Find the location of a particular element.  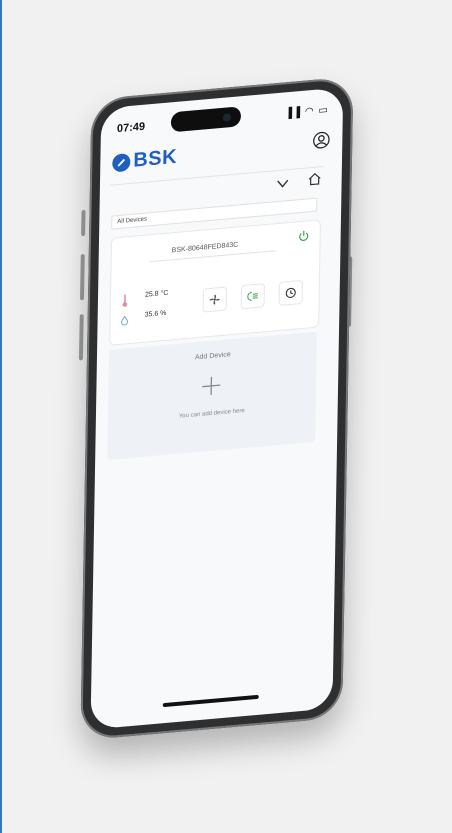

dynamic-island is located at coordinates (206, 119).